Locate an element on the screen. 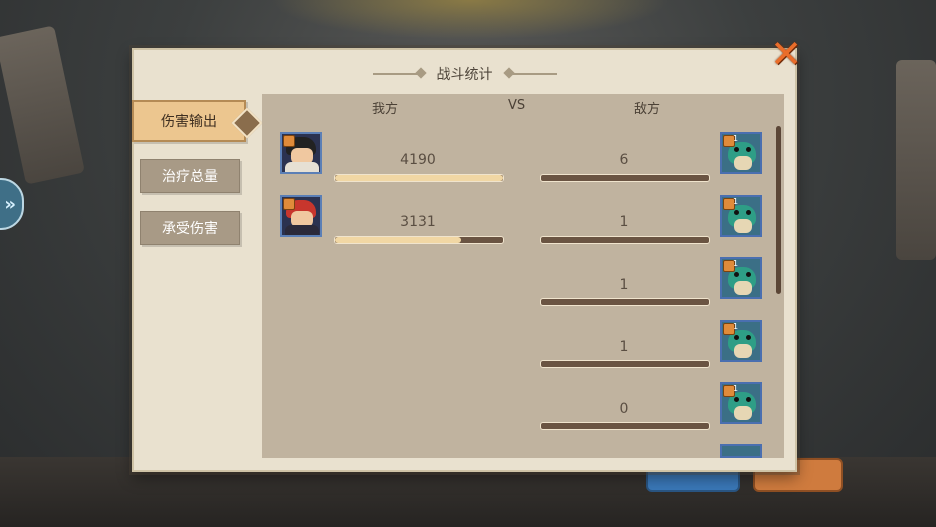 This screenshot has height=527, width=936. background-emblem is located at coordinates (470, 20).